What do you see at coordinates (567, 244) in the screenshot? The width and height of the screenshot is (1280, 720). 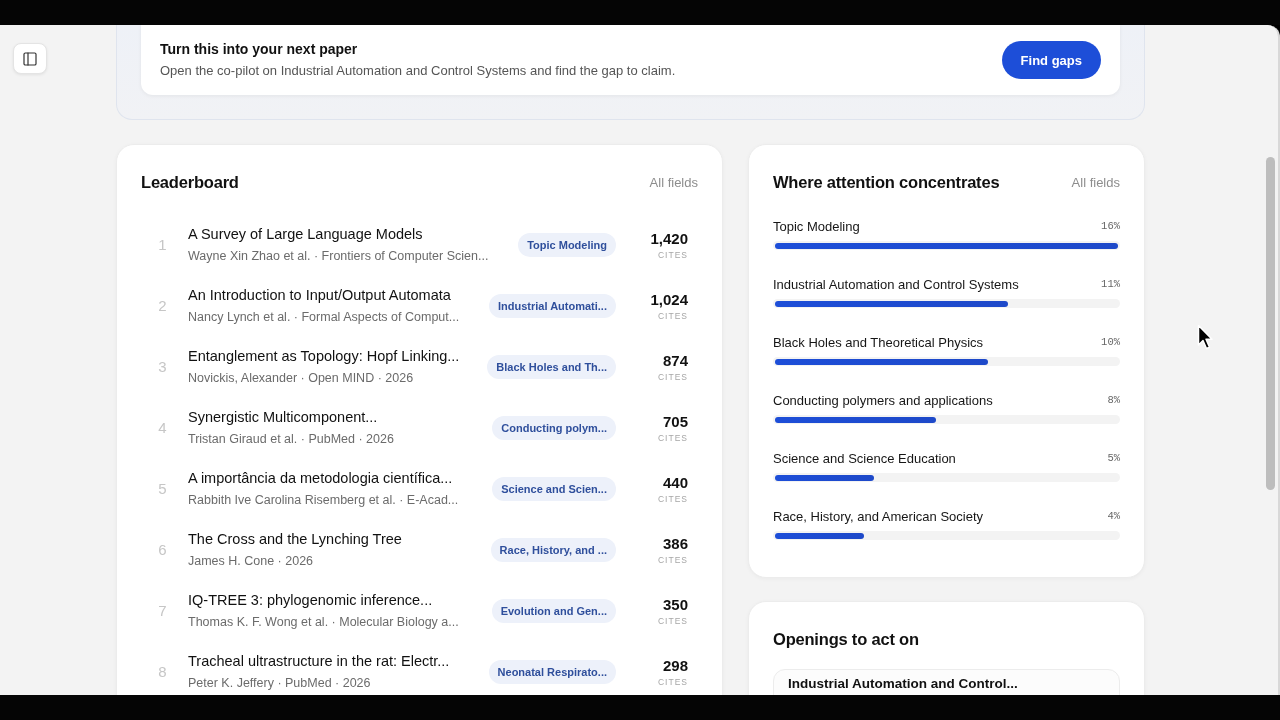 I see `topic-tag: Topic Modeling` at bounding box center [567, 244].